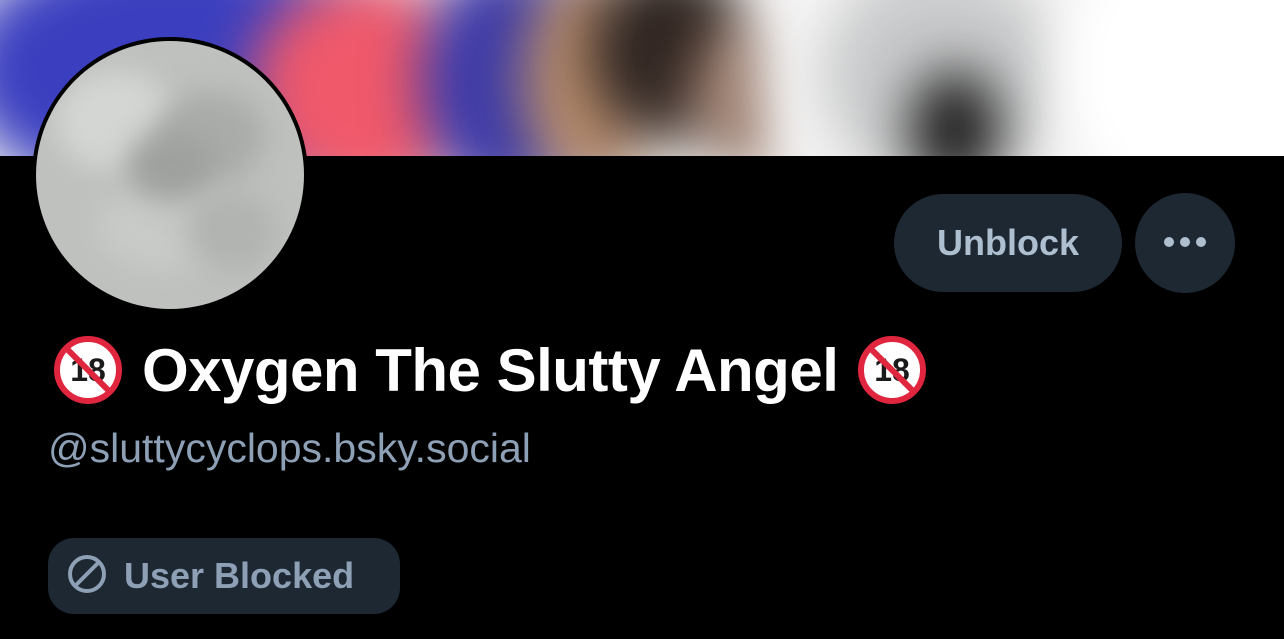  Describe the element at coordinates (289, 448) in the screenshot. I see `user-handle: @sluttycyclops.bsky.social` at that location.